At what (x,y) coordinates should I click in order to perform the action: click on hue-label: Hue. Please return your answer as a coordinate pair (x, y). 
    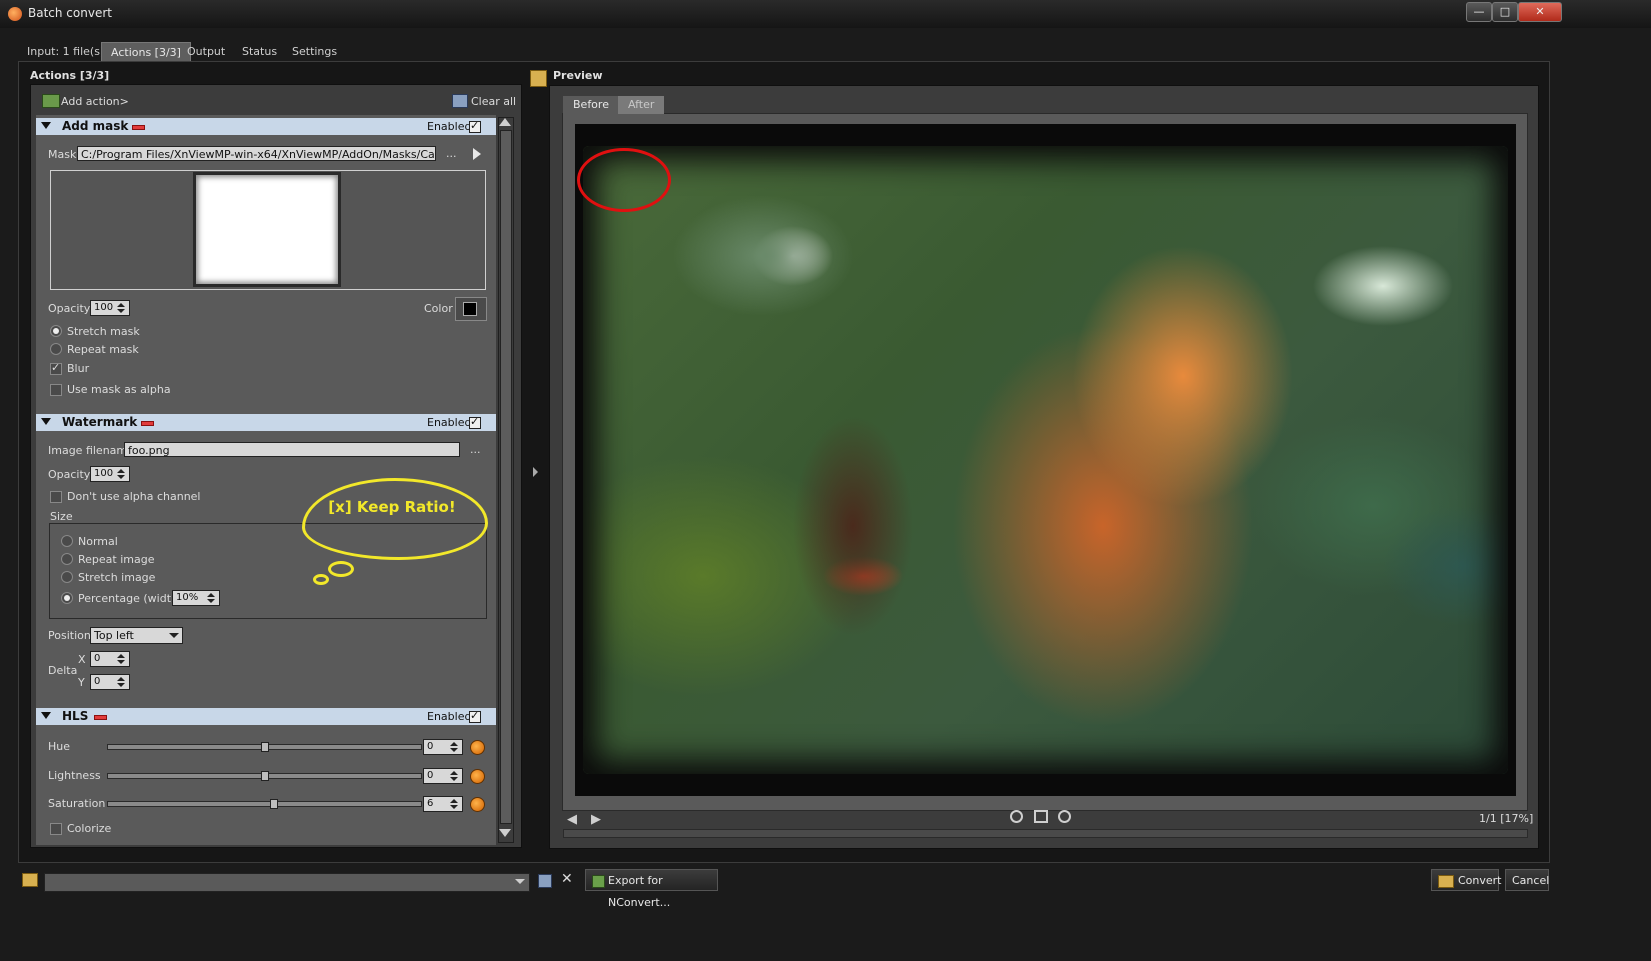
    Looking at the image, I should click on (59, 746).